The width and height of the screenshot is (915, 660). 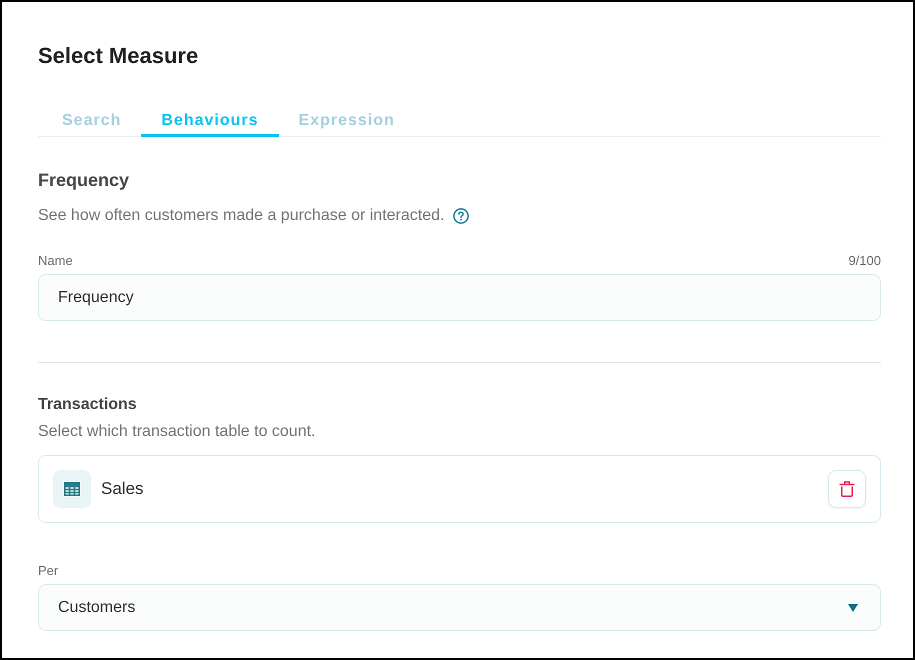 What do you see at coordinates (241, 216) in the screenshot?
I see `section-description: See how often customers made a purchase or interacted.` at bounding box center [241, 216].